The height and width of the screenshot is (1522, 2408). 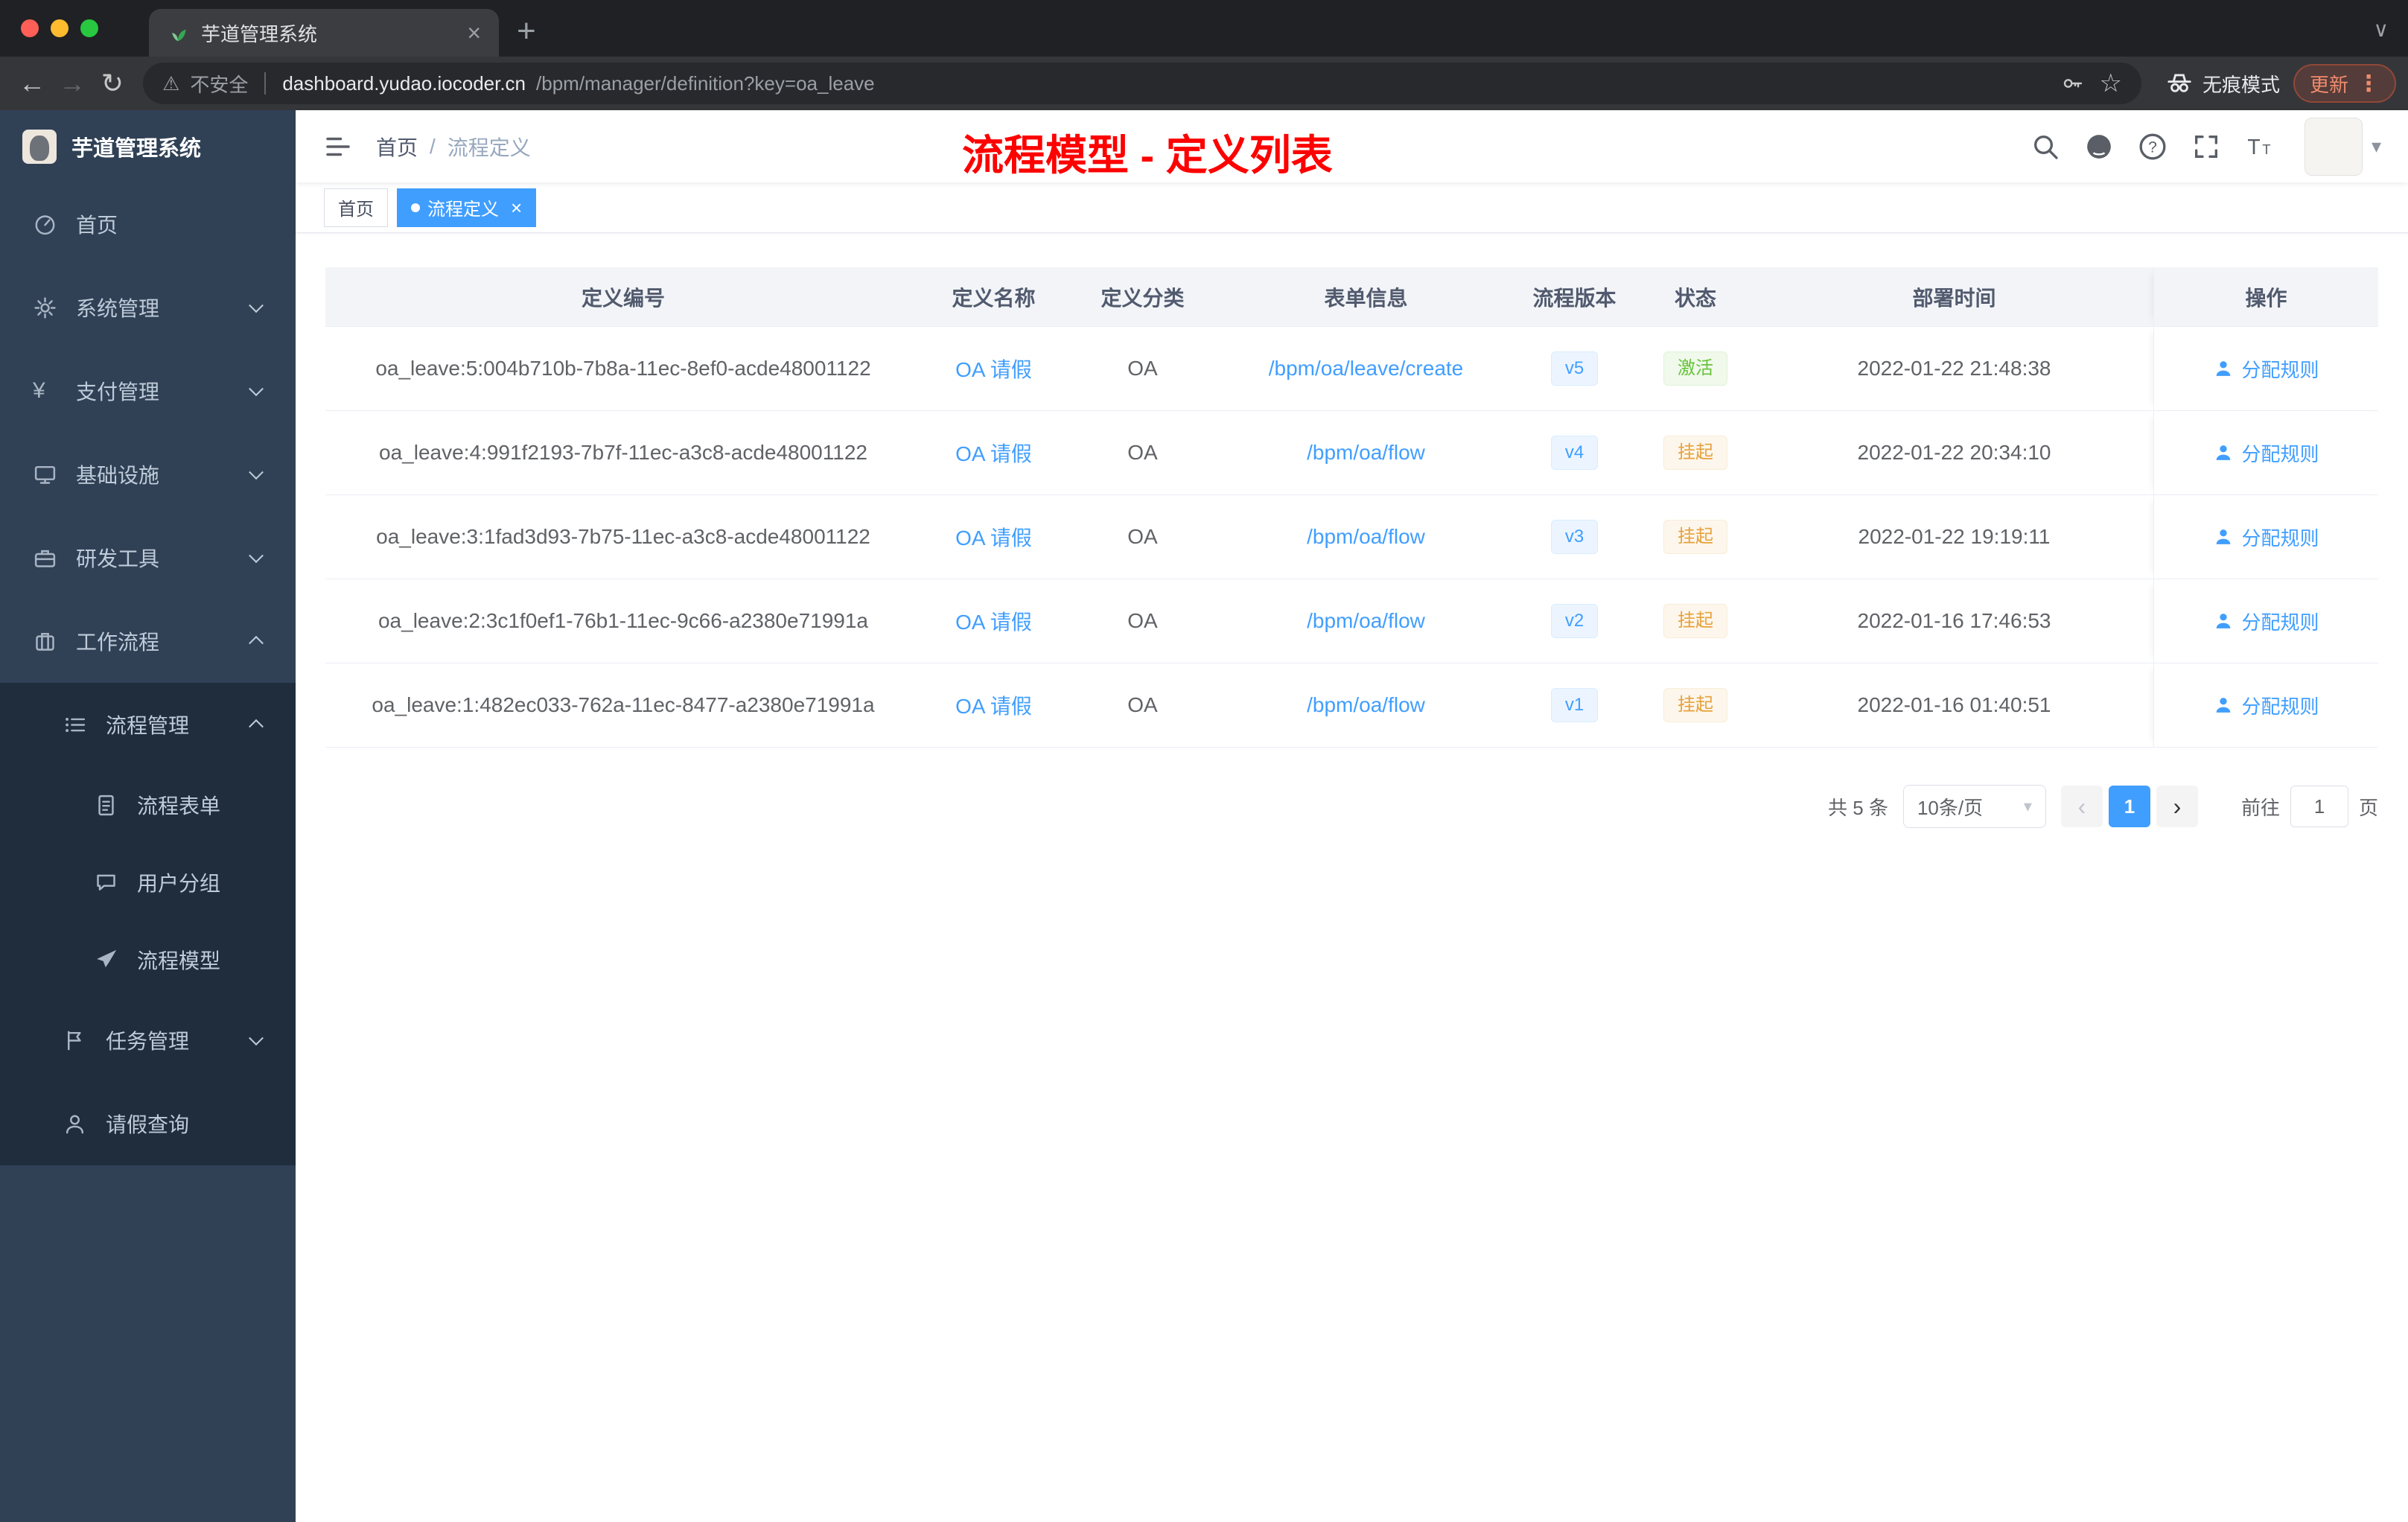 What do you see at coordinates (2319, 806) in the screenshot?
I see `goto-page-input` at bounding box center [2319, 806].